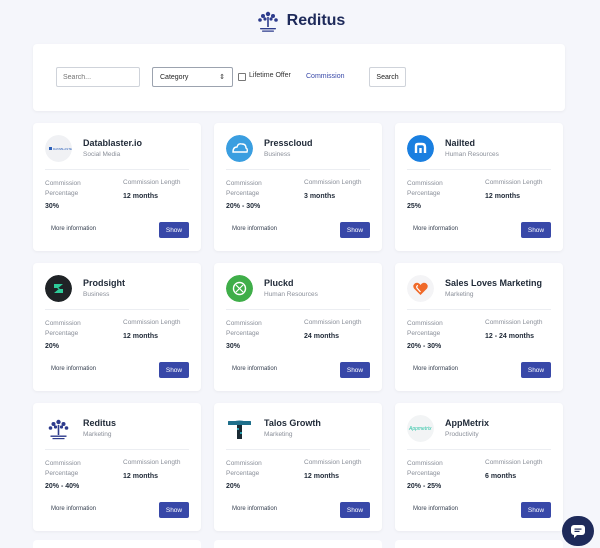  Describe the element at coordinates (104, 283) in the screenshot. I see `program-name: Prodsight` at that location.